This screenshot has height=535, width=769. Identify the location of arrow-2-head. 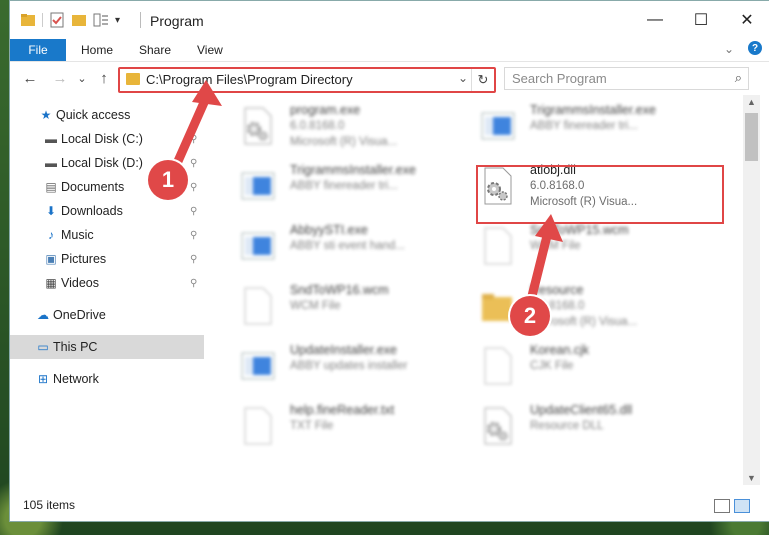
(549, 228).